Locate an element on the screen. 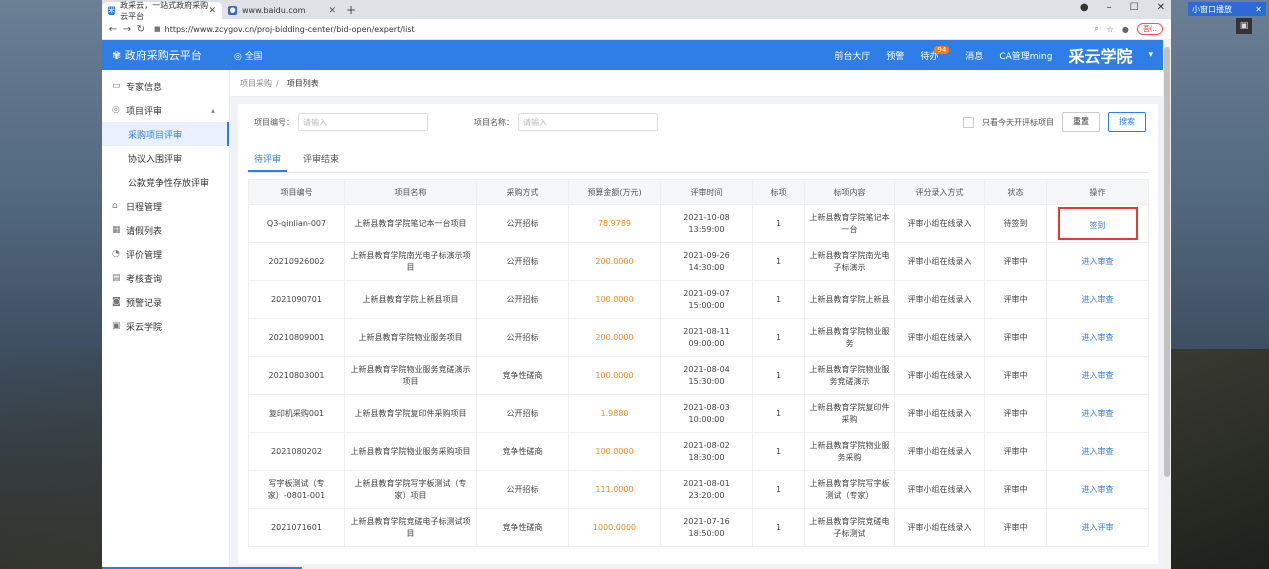 The image size is (1269, 569). nav-front-hall: 前台大厅 is located at coordinates (852, 55).